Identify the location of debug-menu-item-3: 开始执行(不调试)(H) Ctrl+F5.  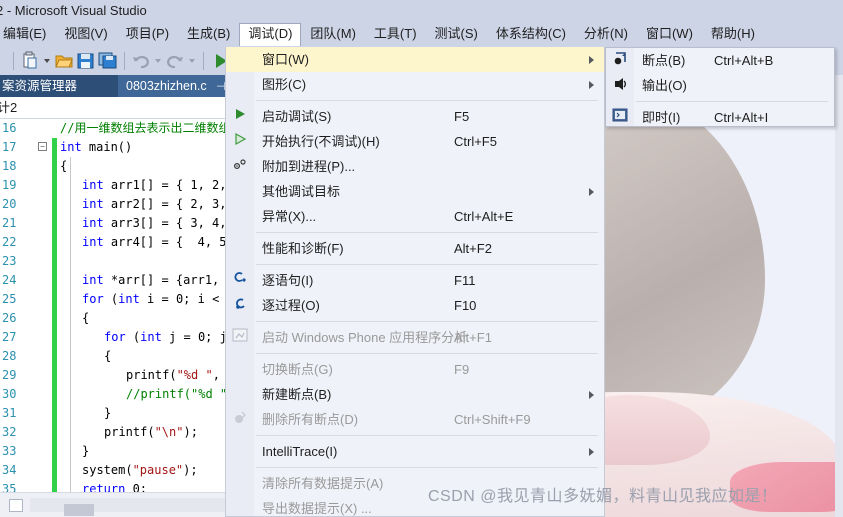
(415, 141).